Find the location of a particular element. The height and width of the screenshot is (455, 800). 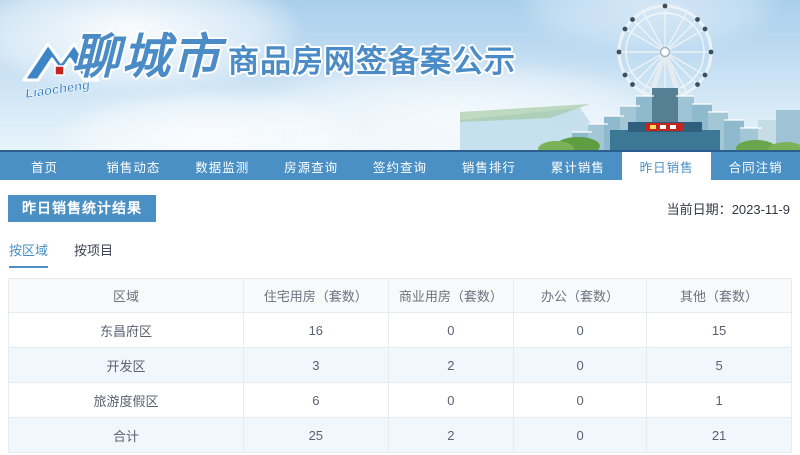

cell-residential: 3 is located at coordinates (315, 365).